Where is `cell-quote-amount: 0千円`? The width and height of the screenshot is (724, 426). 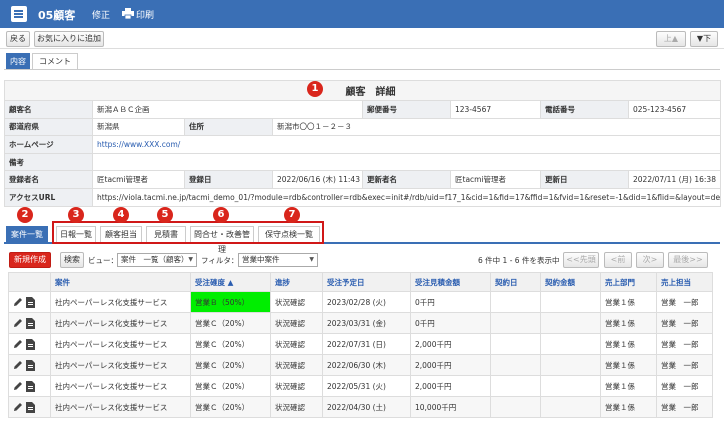 cell-quote-amount: 0千円 is located at coordinates (450, 302).